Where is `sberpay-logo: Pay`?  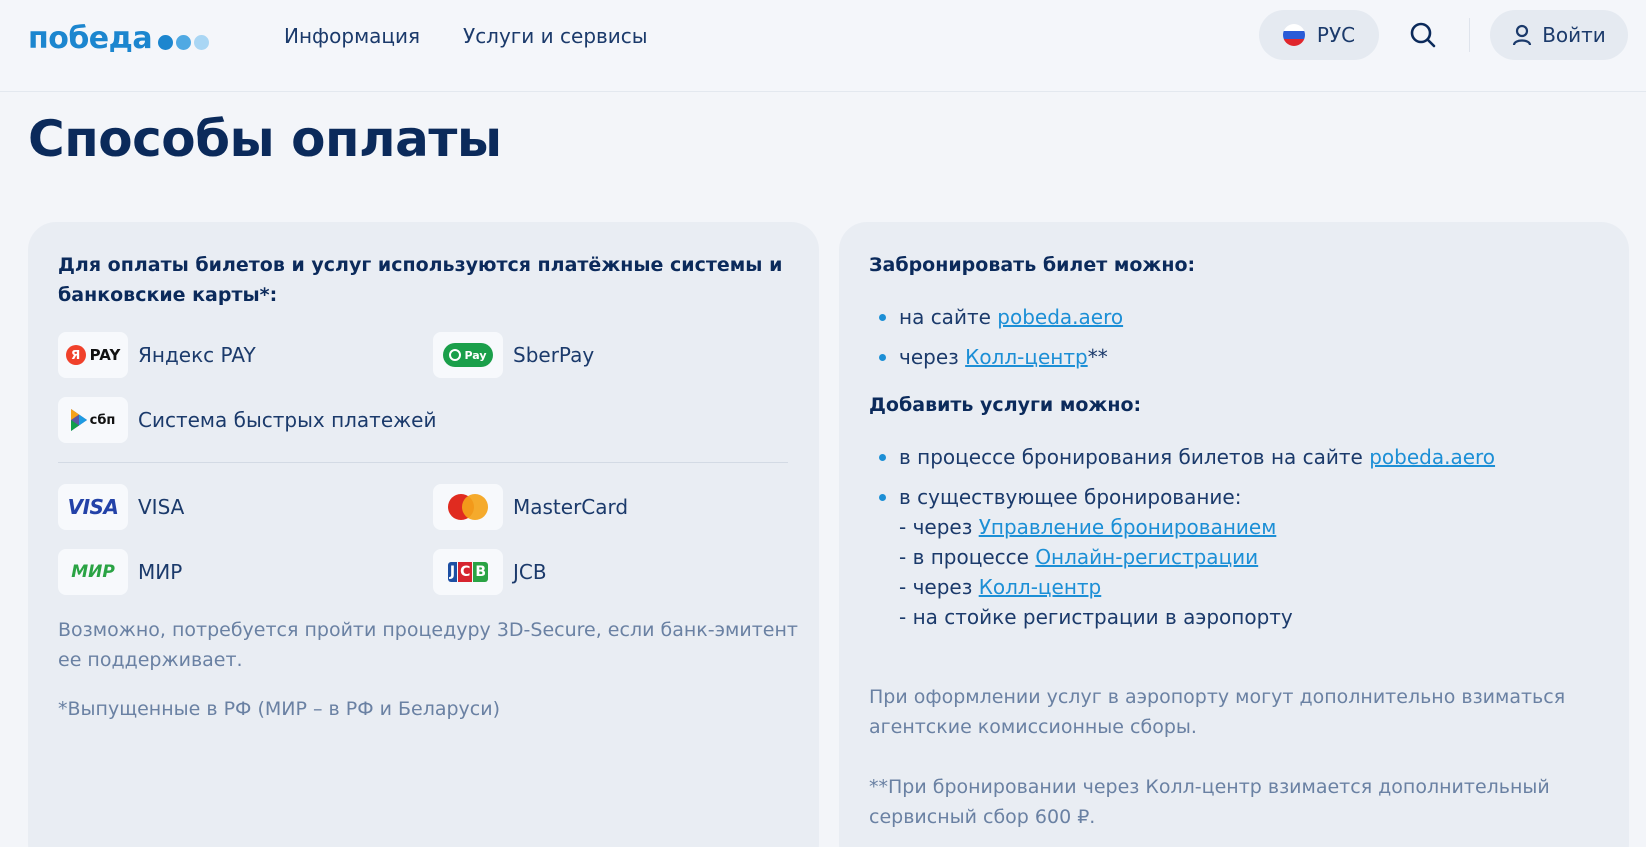 sberpay-logo: Pay is located at coordinates (468, 355).